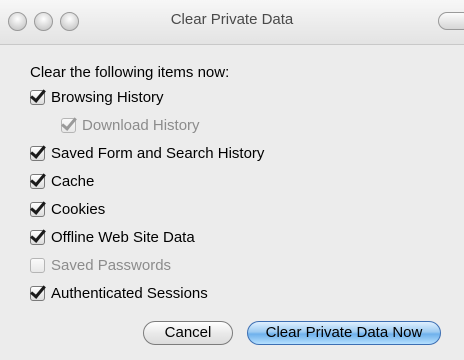  Describe the element at coordinates (123, 237) in the screenshot. I see `offline-web-site-data-label: Offline Web Site Data` at that location.